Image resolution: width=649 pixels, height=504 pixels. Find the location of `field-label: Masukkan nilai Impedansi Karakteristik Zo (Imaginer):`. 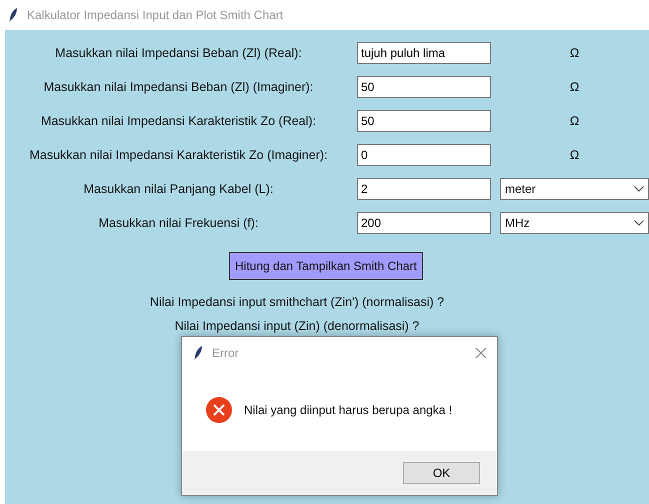

field-label: Masukkan nilai Impedansi Karakteristik Zo (Imaginer): is located at coordinates (178, 155).